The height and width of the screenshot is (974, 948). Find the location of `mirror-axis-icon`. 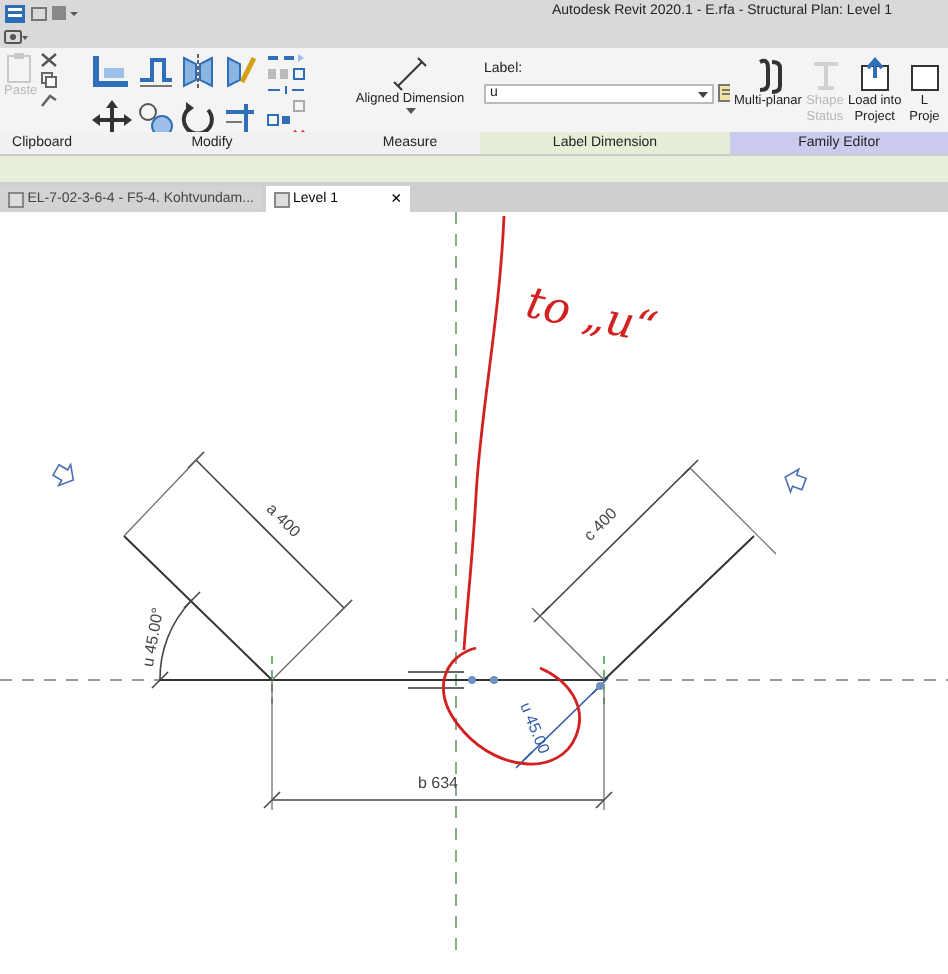

mirror-axis-icon is located at coordinates (198, 70).